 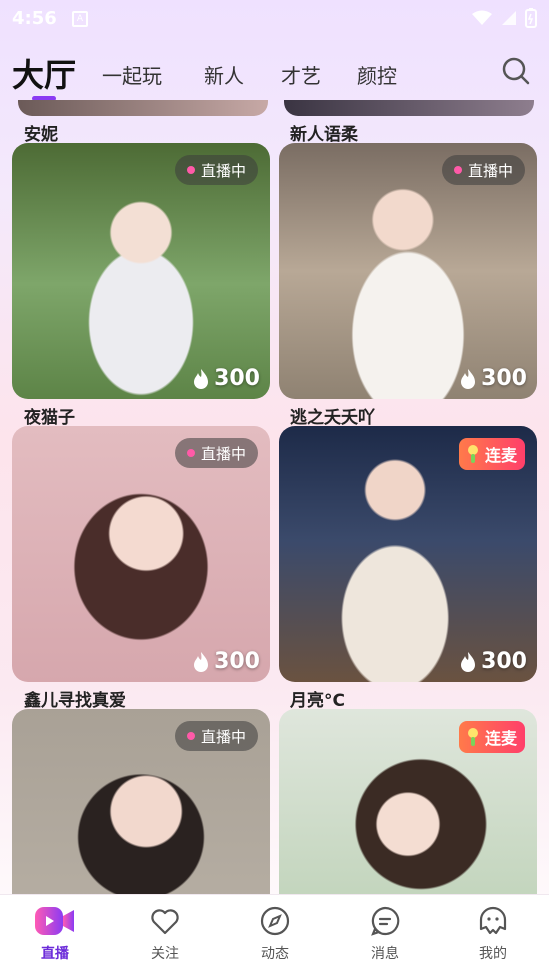 I want to click on nav-live: 直播, so click(x=55, y=934).